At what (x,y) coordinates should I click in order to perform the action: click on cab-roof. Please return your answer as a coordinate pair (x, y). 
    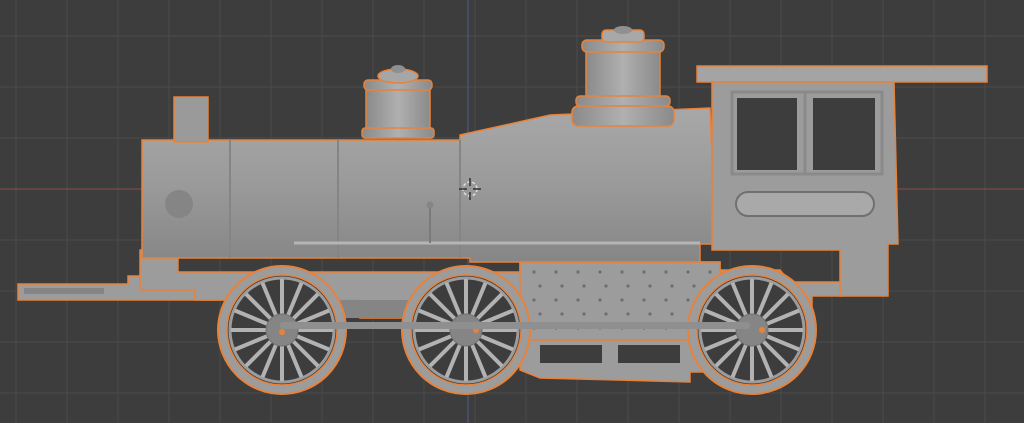
    Looking at the image, I should click on (842, 74).